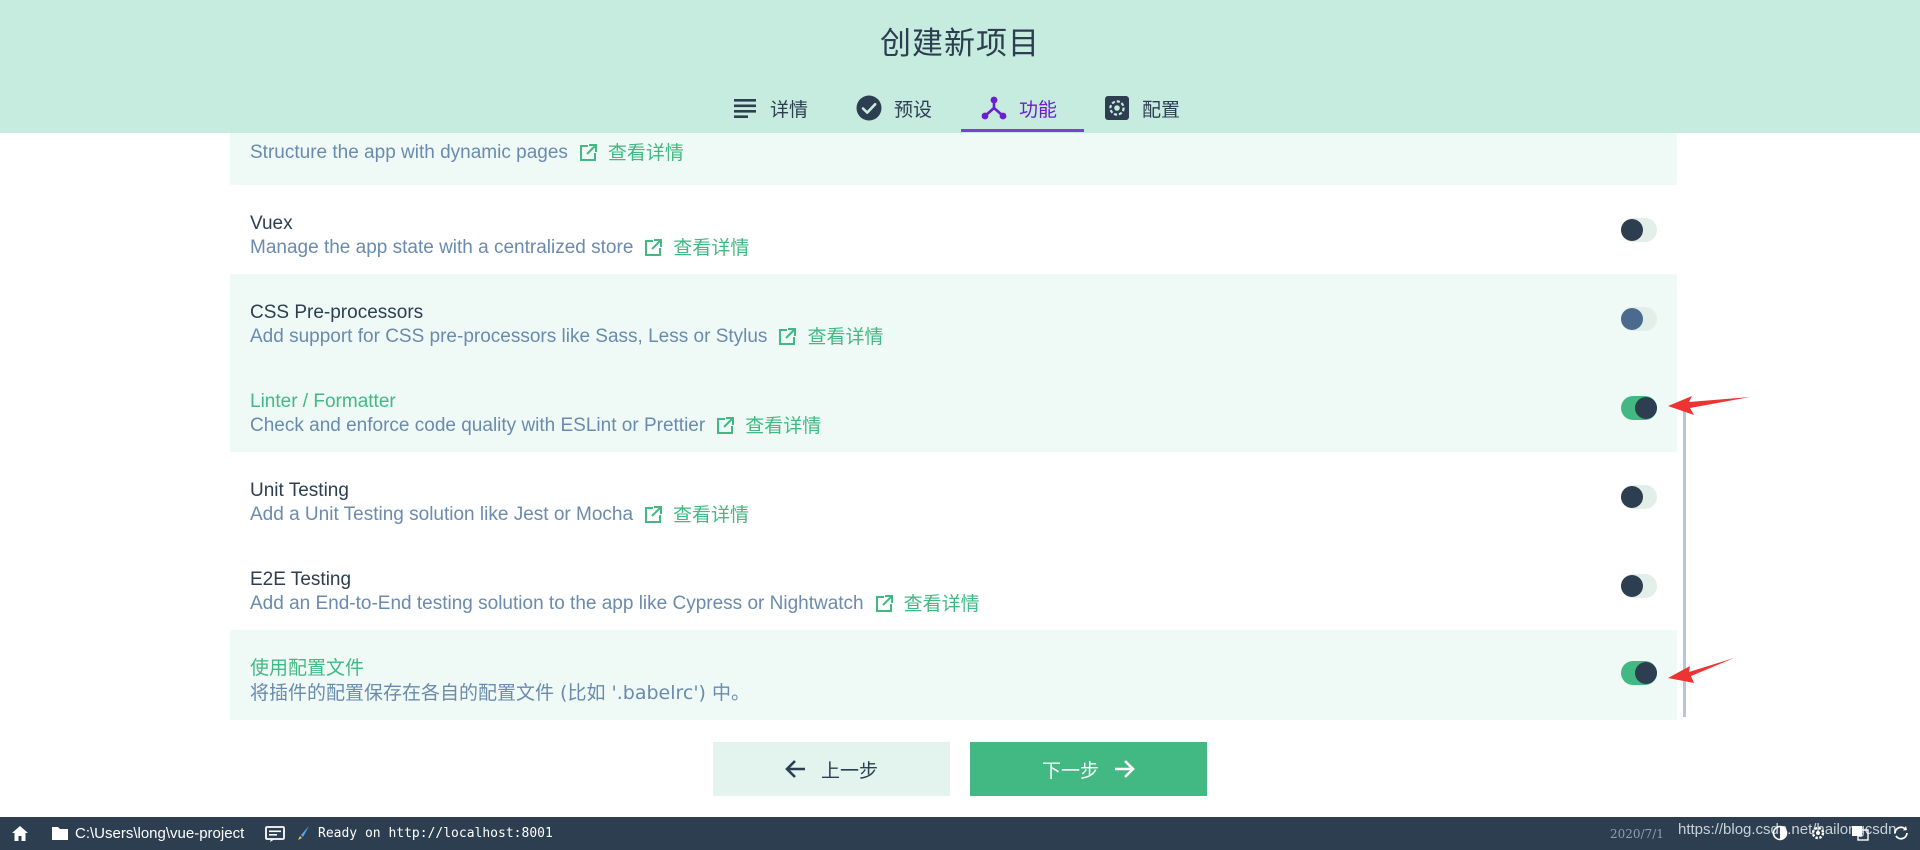 This screenshot has width=1920, height=850. I want to click on home-icon, so click(20, 835).